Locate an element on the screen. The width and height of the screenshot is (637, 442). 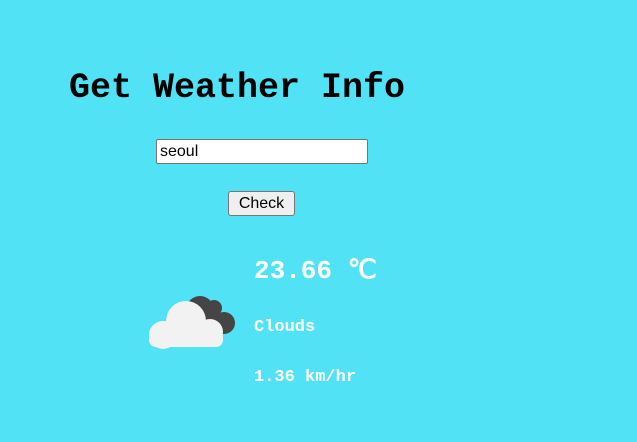
clouds-icon is located at coordinates (192, 322).